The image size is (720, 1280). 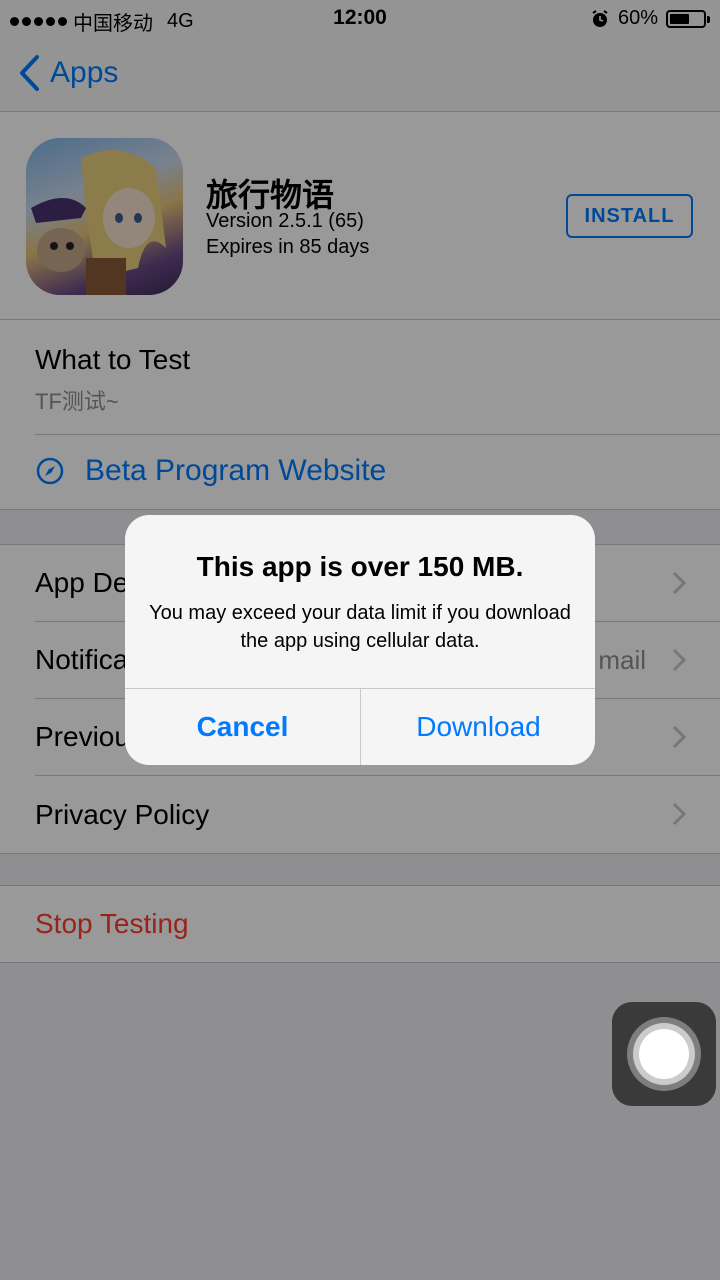 I want to click on alert-download-button: Download, so click(x=478, y=727).